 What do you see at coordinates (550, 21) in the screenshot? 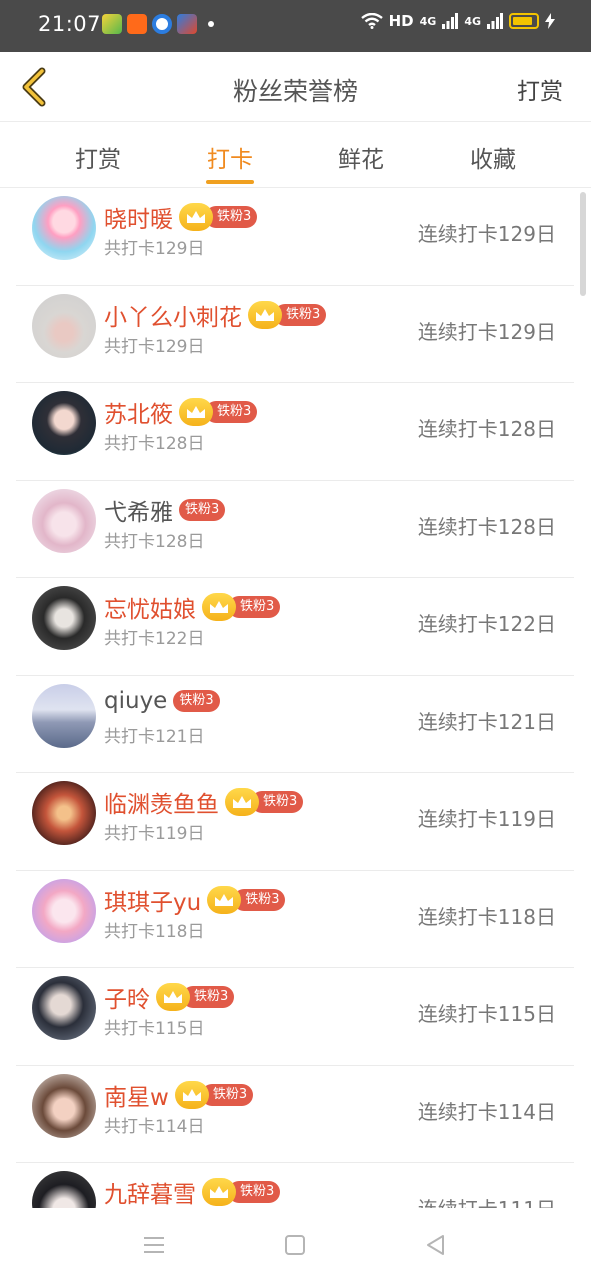
I see `charging-icon` at bounding box center [550, 21].